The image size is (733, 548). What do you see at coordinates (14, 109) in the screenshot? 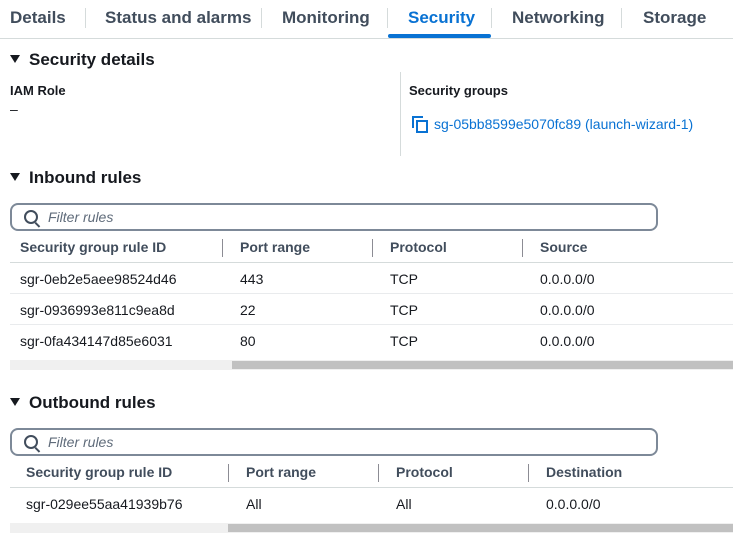
I see `iam-role-value: –` at bounding box center [14, 109].